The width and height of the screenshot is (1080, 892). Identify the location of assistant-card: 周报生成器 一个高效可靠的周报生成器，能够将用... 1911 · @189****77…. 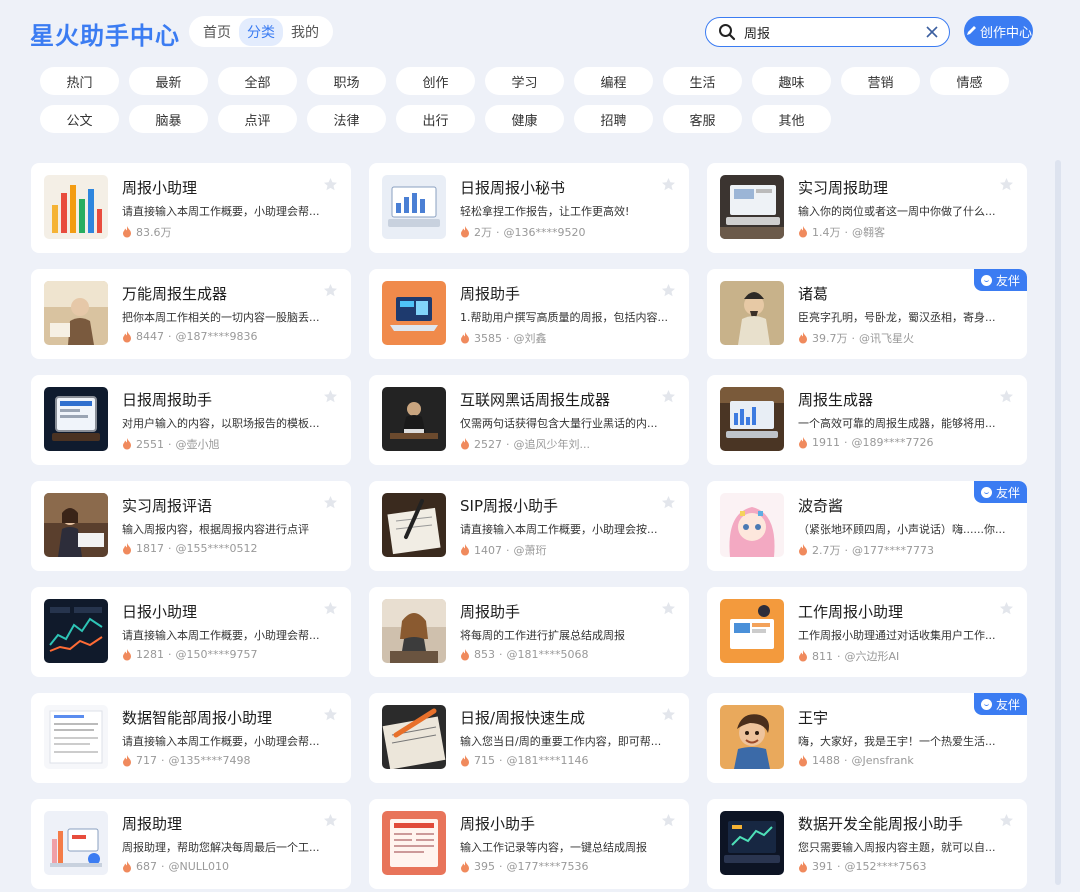
(867, 420).